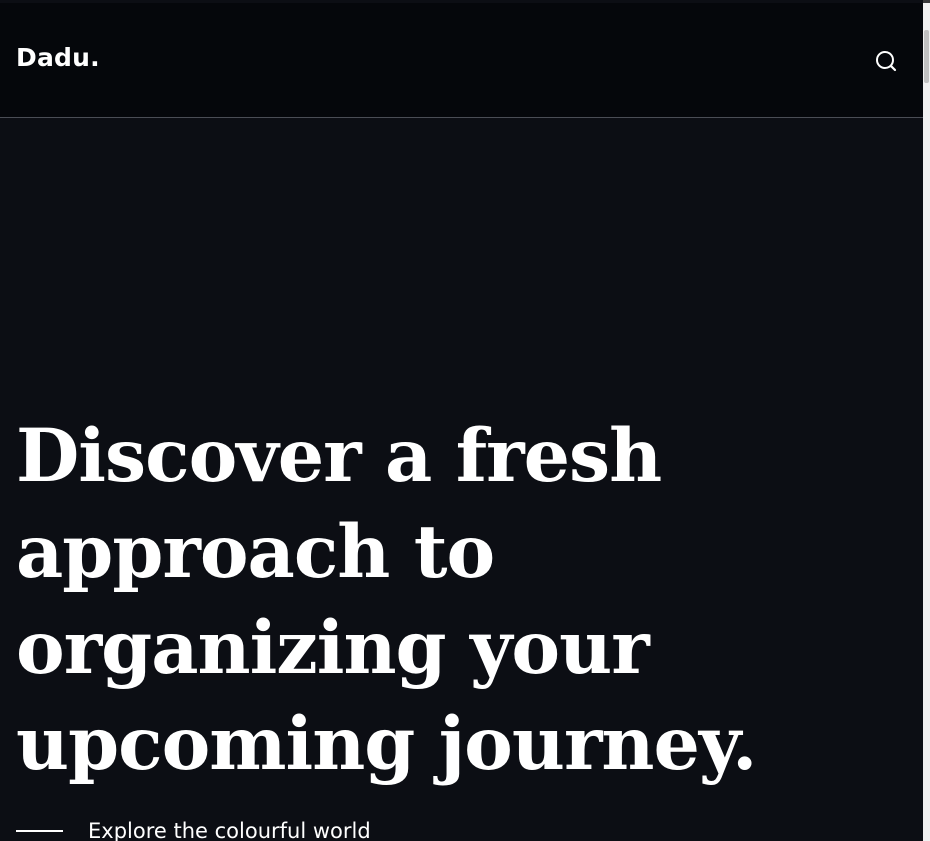 This screenshot has height=841, width=930. Describe the element at coordinates (461, 60) in the screenshot. I see `site-header: Dadu.` at that location.